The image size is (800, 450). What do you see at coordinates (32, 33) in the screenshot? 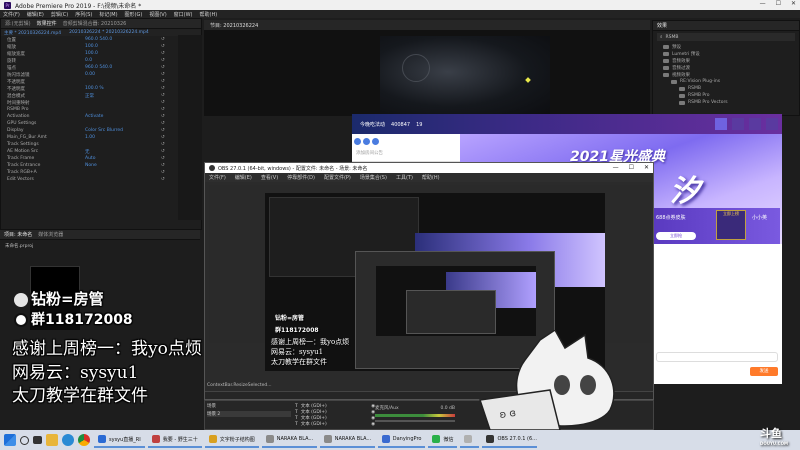
I see `clip-master: 主要 * 20210326224.mp4` at bounding box center [32, 33].